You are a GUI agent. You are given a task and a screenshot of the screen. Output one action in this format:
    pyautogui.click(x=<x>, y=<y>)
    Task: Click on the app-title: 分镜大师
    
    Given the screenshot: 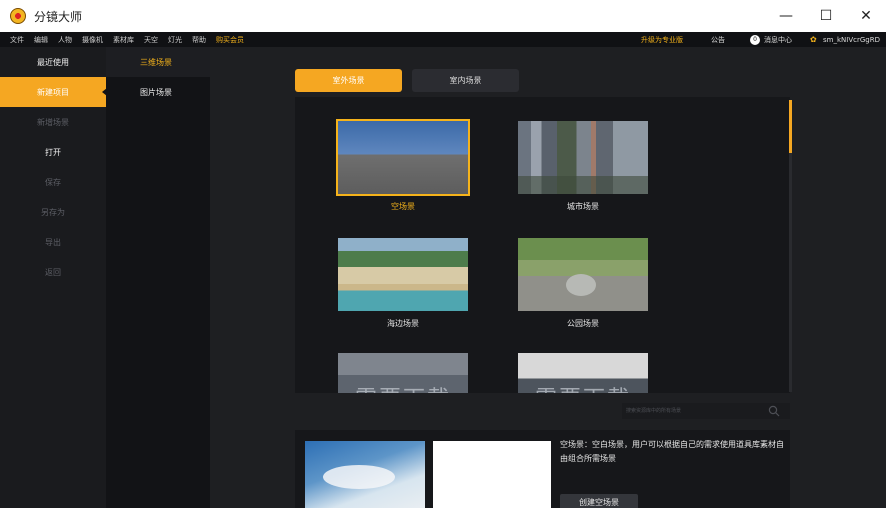 What is the action you would take?
    pyautogui.click(x=58, y=16)
    